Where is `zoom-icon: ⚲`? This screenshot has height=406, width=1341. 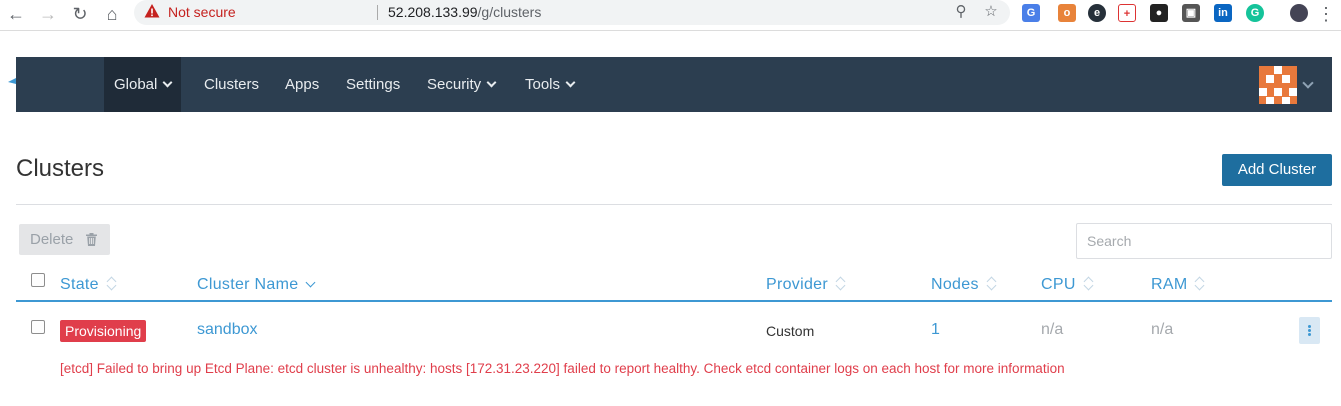
zoom-icon: ⚲ is located at coordinates (961, 12).